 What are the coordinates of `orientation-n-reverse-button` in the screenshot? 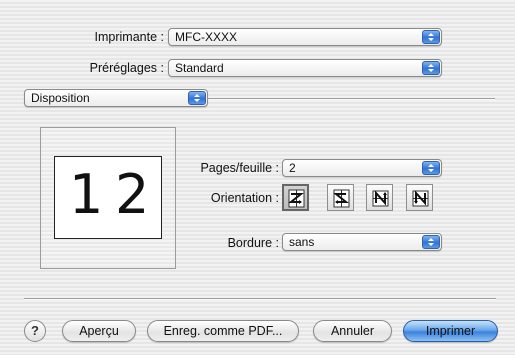 It's located at (379, 197).